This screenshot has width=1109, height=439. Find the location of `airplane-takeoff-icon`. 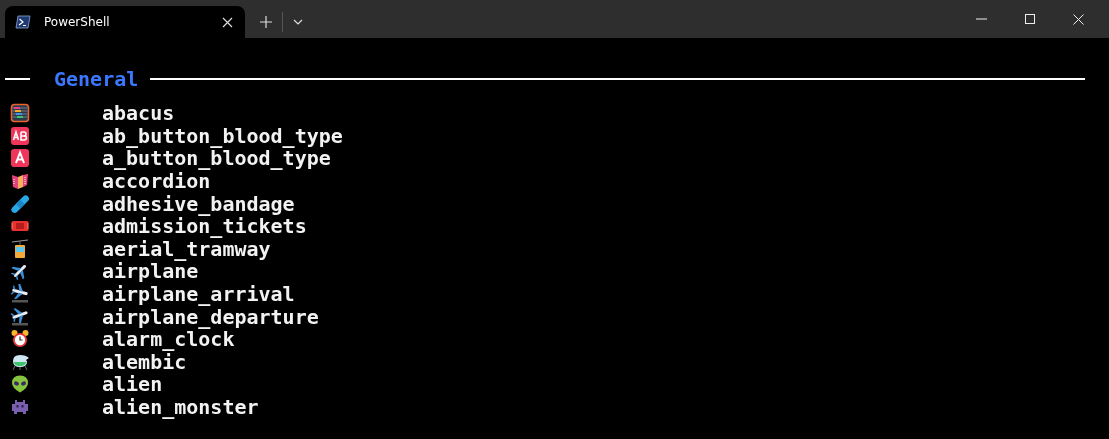

airplane-takeoff-icon is located at coordinates (20, 316).